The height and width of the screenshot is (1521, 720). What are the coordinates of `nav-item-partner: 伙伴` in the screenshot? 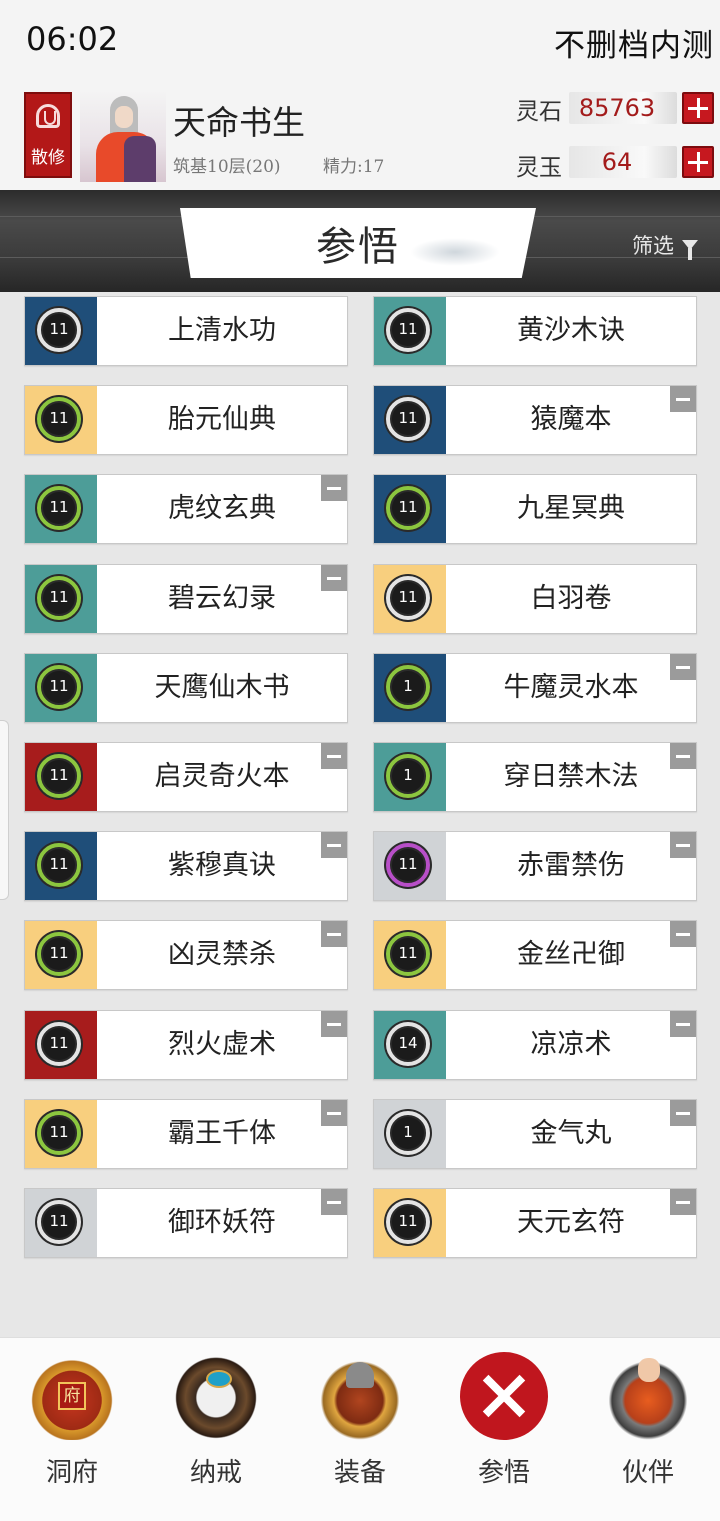 It's located at (648, 1429).